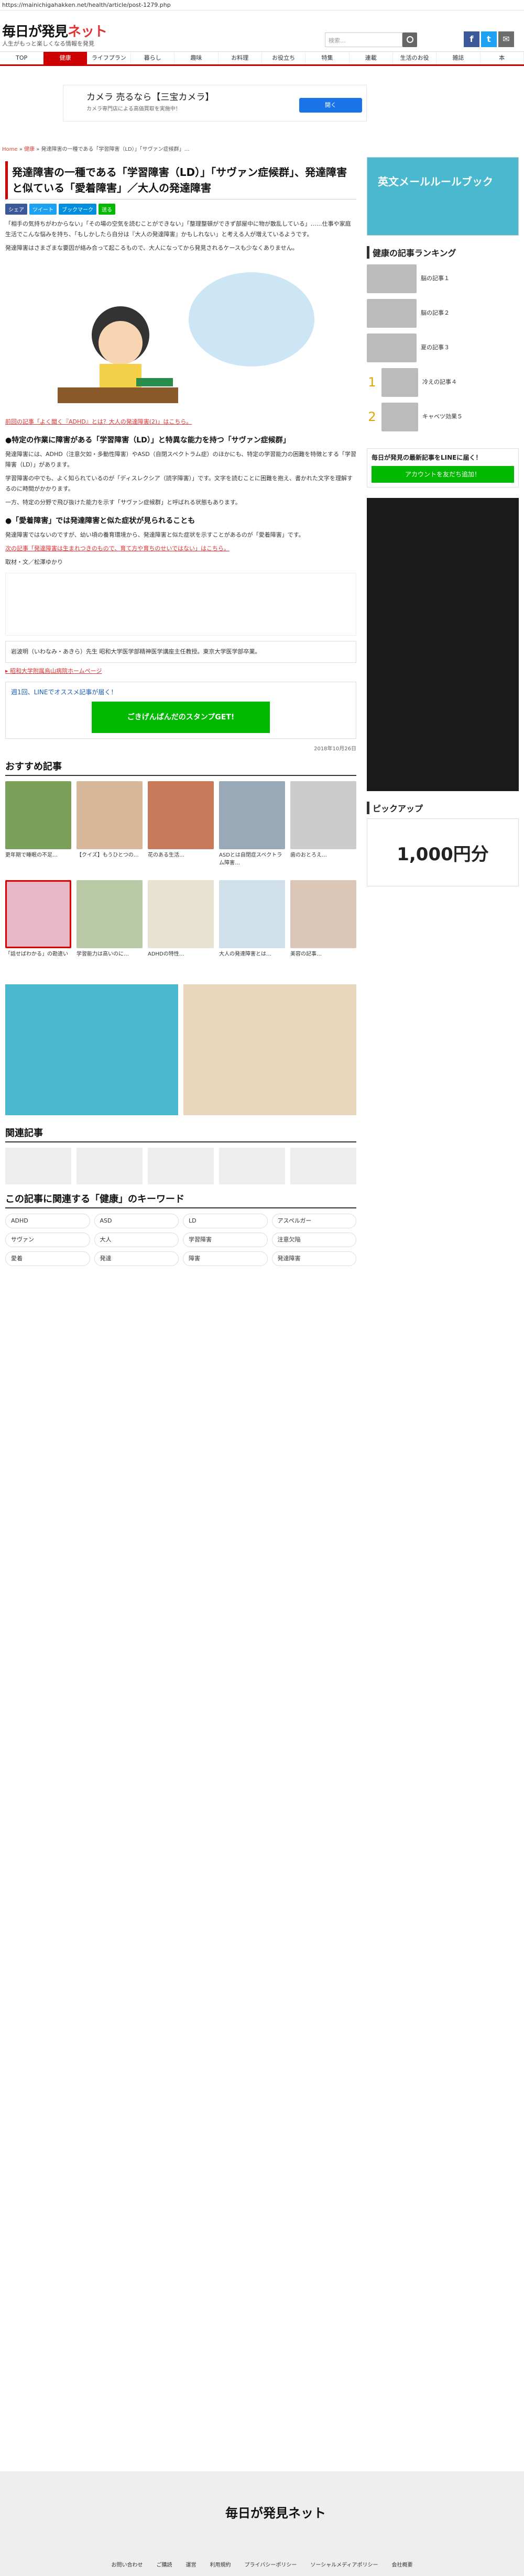 This screenshot has width=524, height=2576. What do you see at coordinates (489, 39) in the screenshot?
I see `twitter-icon: t` at bounding box center [489, 39].